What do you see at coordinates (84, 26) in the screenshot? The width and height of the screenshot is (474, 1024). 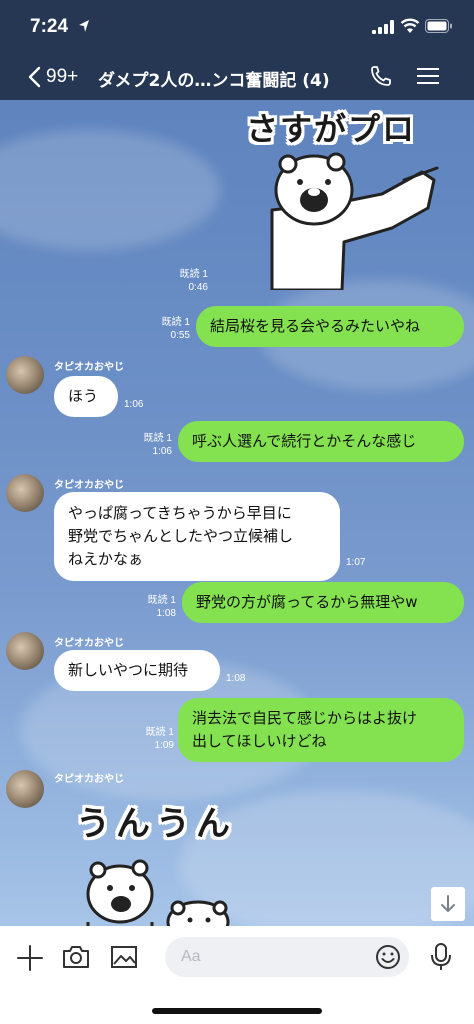 I see `location-arrow-icon` at bounding box center [84, 26].